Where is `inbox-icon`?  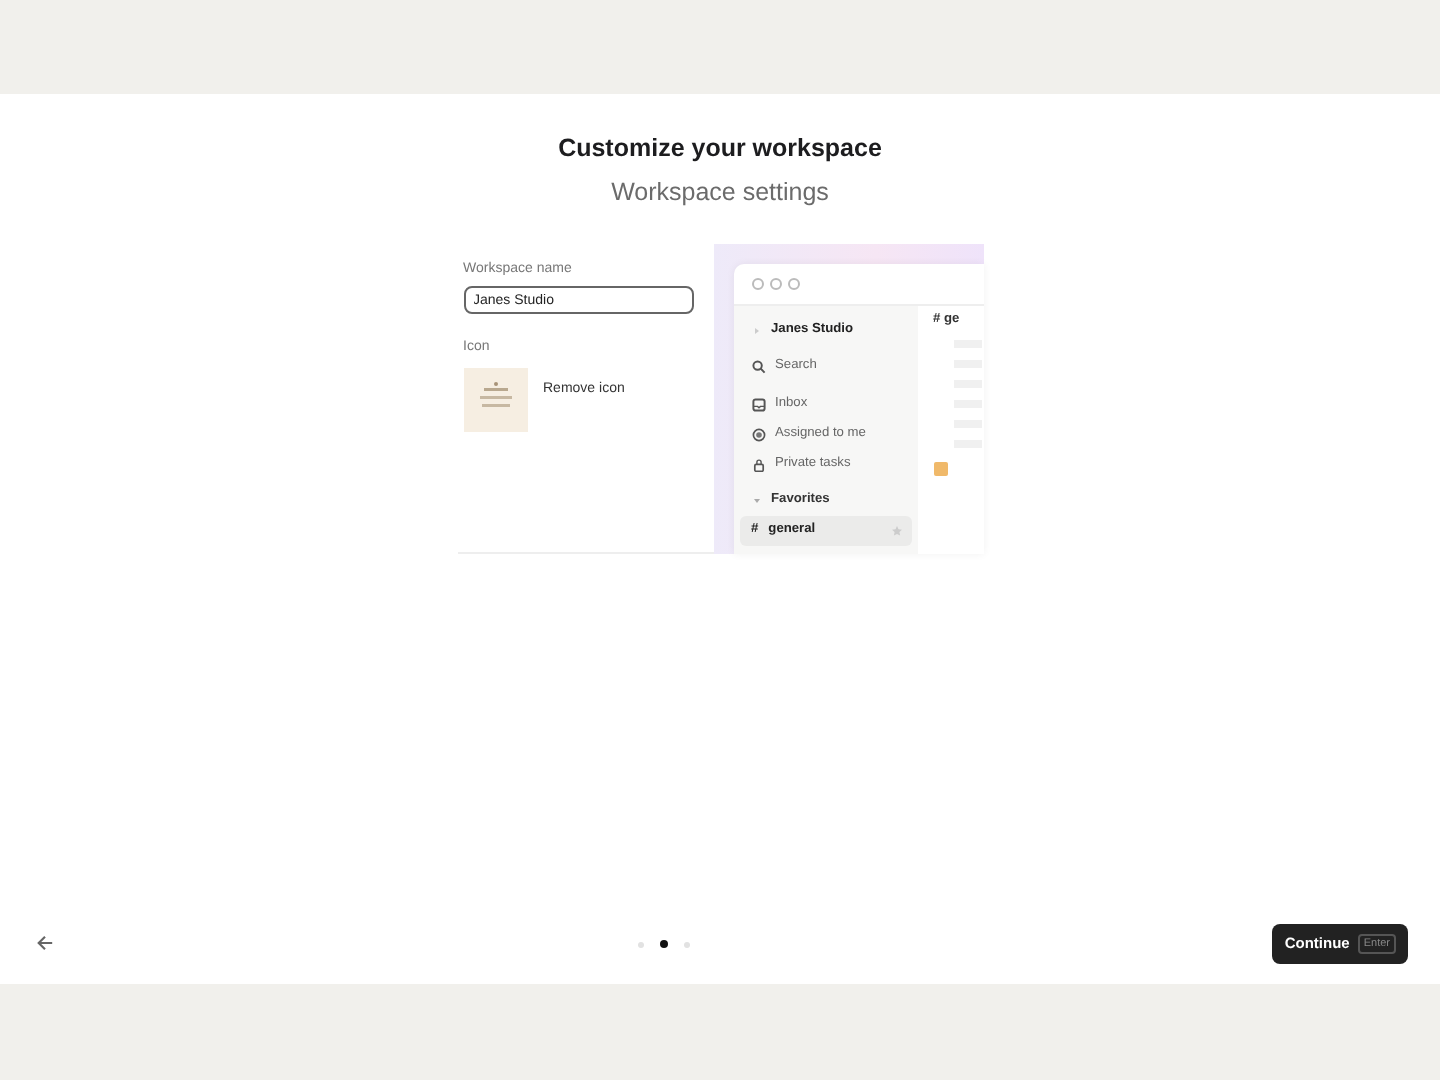 inbox-icon is located at coordinates (758, 404).